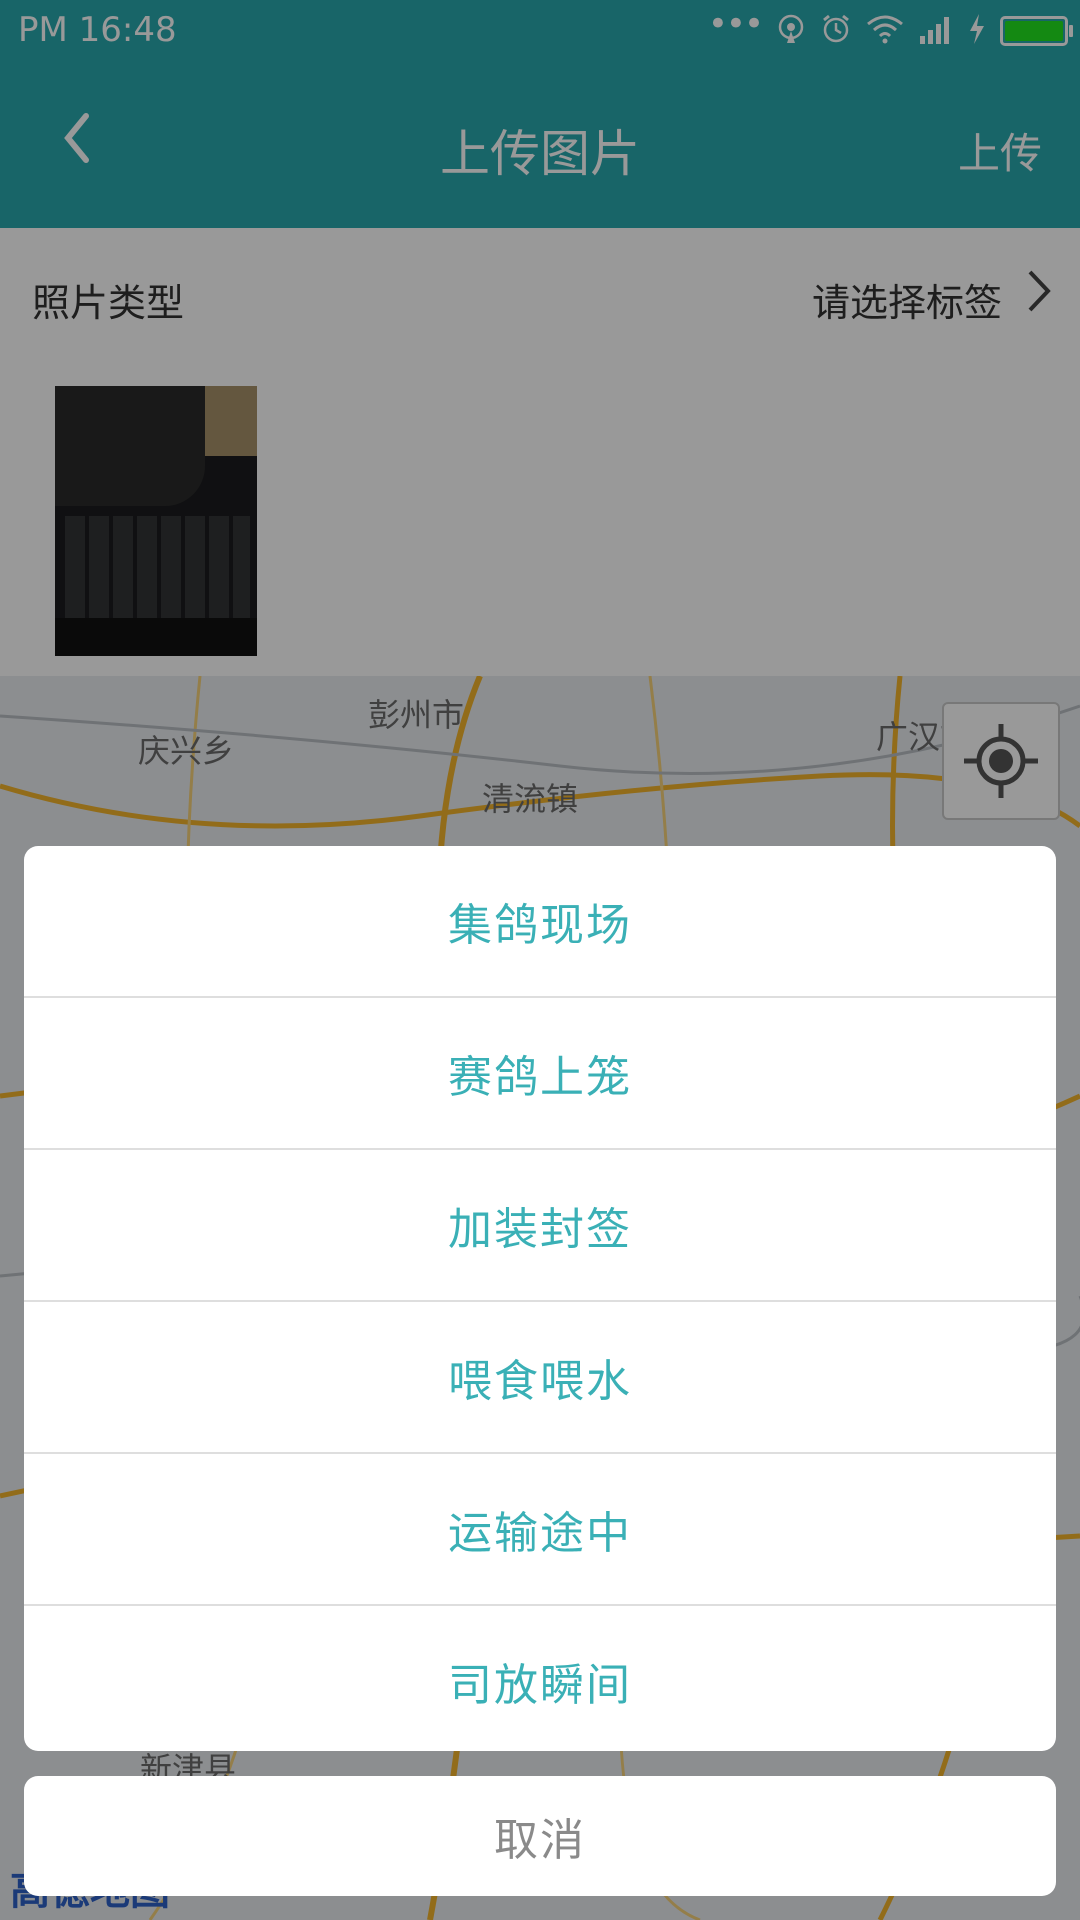  Describe the element at coordinates (540, 1530) in the screenshot. I see `action-item: 运输途中` at that location.